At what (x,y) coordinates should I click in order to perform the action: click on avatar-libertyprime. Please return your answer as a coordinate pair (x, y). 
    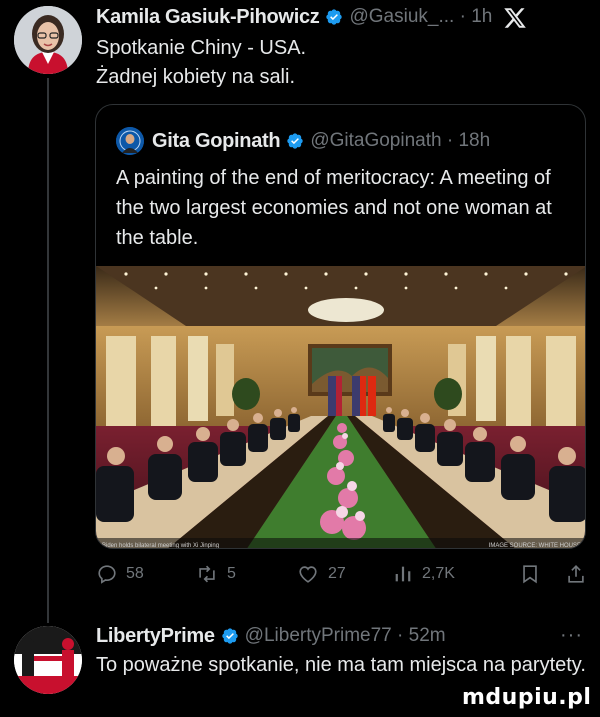
    Looking at the image, I should click on (48, 660).